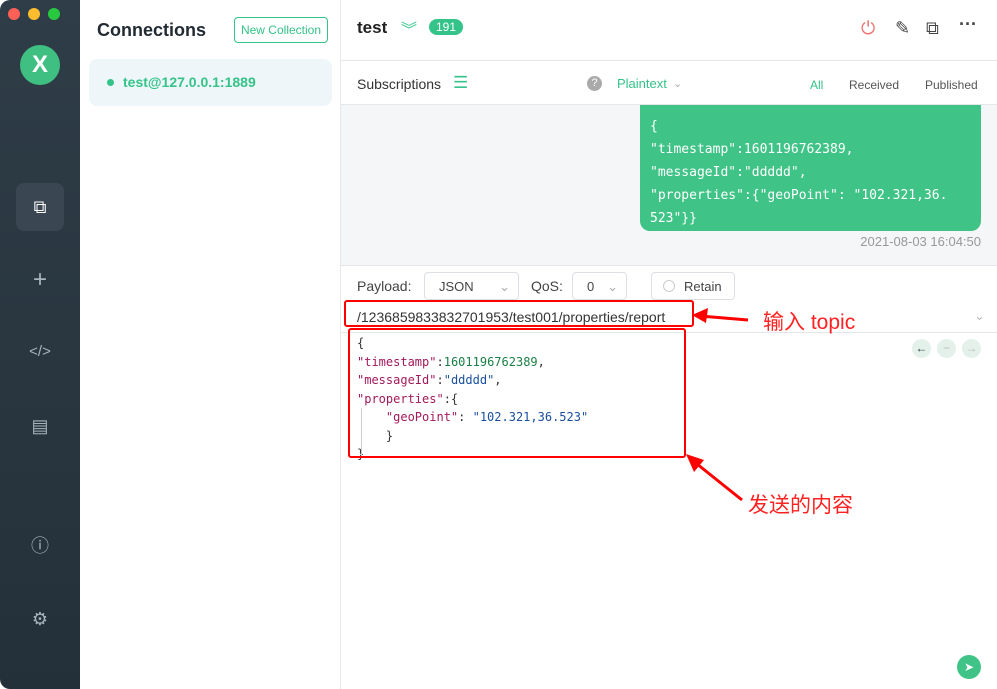  Describe the element at coordinates (724, 318) in the screenshot. I see `topic-arrow` at that location.